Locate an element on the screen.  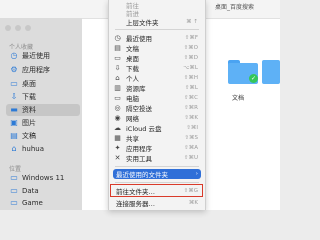
sidebar-item-recent: ◷ 最近使用 is located at coordinates (43, 56).